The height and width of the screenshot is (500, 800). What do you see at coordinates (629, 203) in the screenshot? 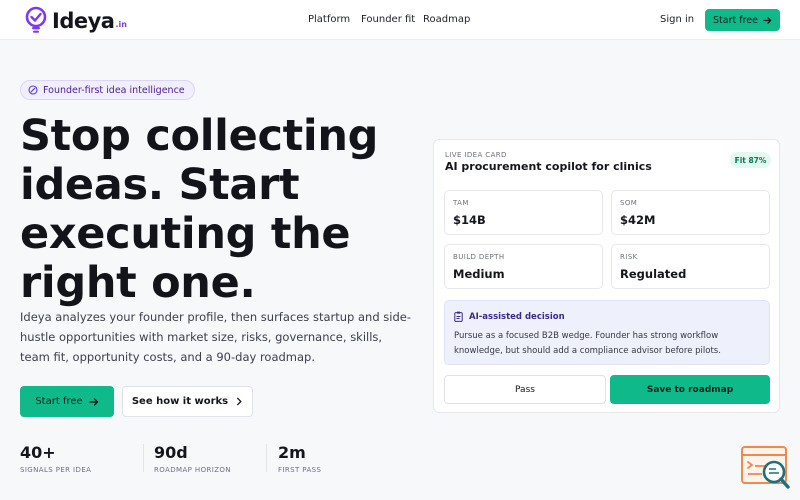
I see `metric-label: SOM` at bounding box center [629, 203].